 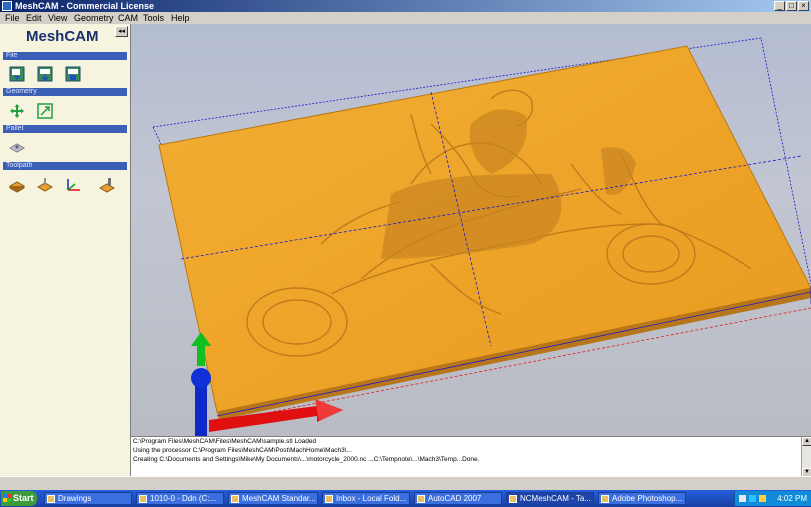 What do you see at coordinates (65, 56) in the screenshot?
I see `section-file: File` at bounding box center [65, 56].